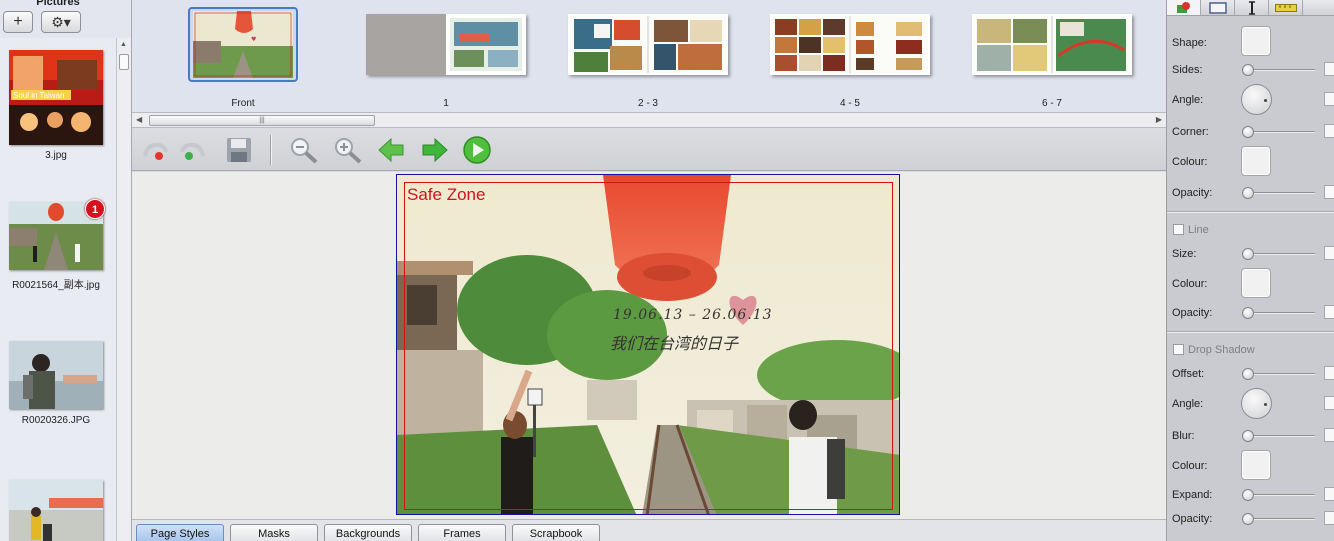 This screenshot has width=1334, height=541. I want to click on save-icon, so click(239, 150).